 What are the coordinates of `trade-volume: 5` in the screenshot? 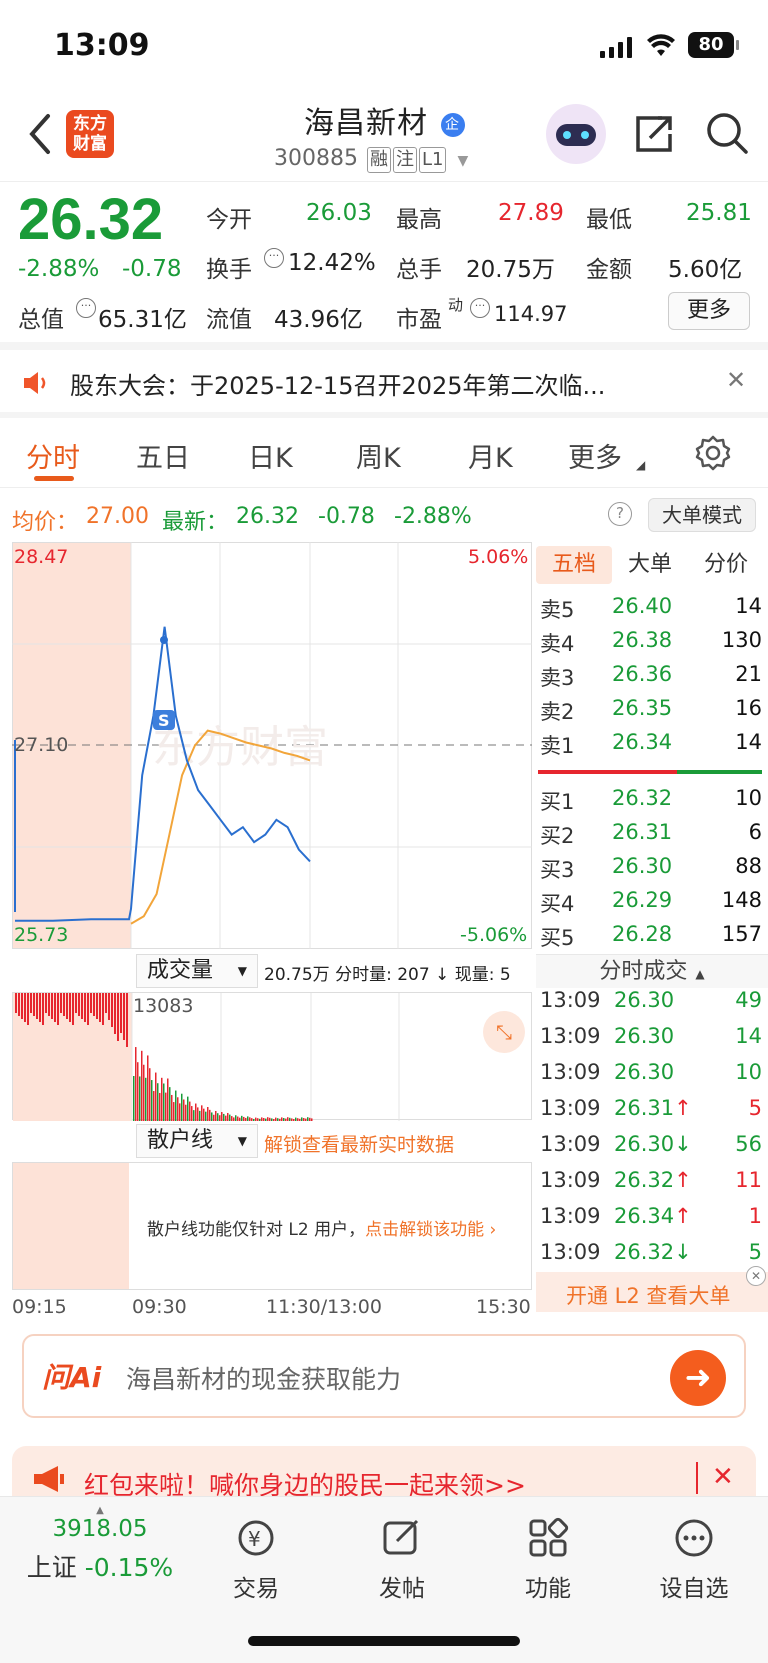 It's located at (755, 1108).